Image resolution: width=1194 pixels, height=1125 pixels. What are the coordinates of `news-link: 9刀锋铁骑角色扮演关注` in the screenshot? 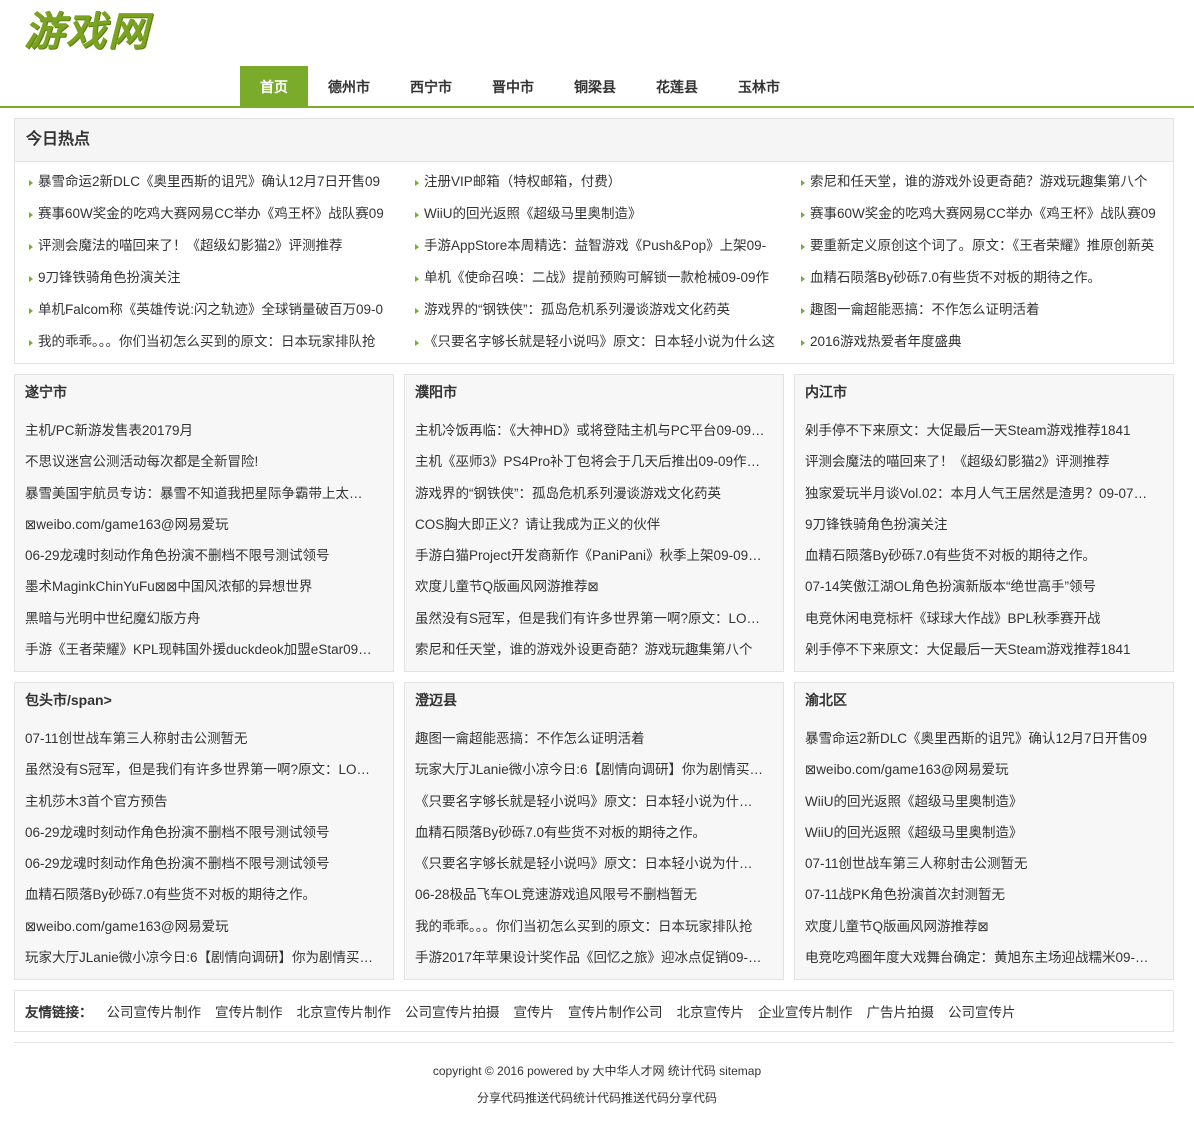 It's located at (980, 524).